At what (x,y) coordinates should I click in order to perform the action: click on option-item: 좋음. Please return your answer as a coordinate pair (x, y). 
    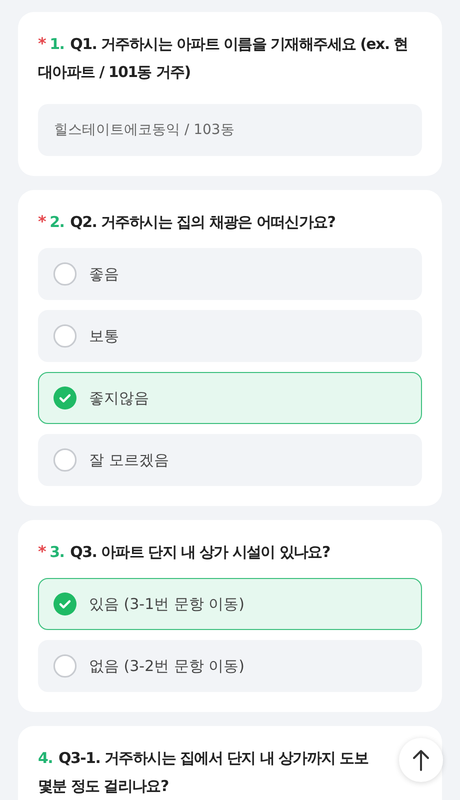
    Looking at the image, I should click on (230, 274).